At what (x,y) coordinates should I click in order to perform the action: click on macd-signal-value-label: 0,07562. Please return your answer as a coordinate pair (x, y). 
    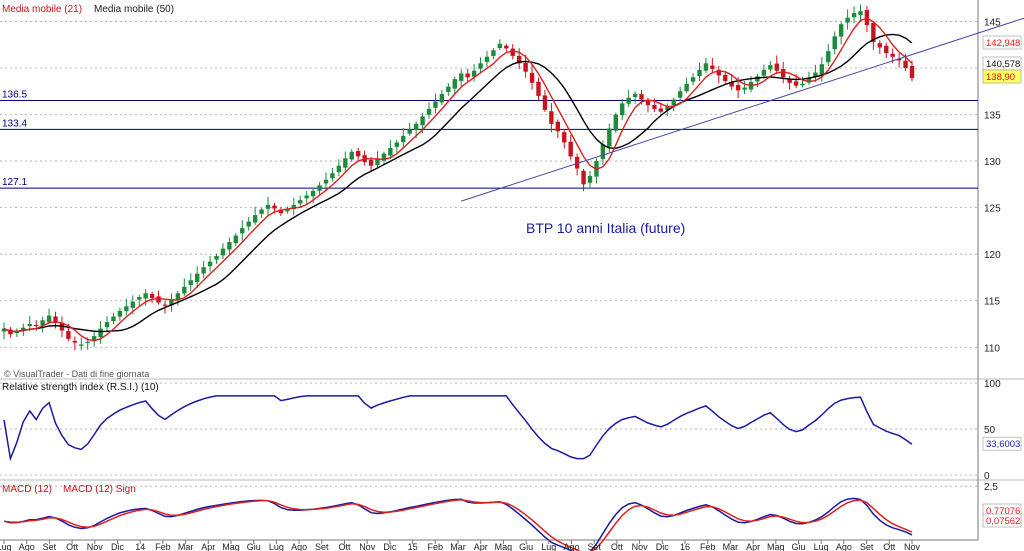
    Looking at the image, I should click on (1003, 521).